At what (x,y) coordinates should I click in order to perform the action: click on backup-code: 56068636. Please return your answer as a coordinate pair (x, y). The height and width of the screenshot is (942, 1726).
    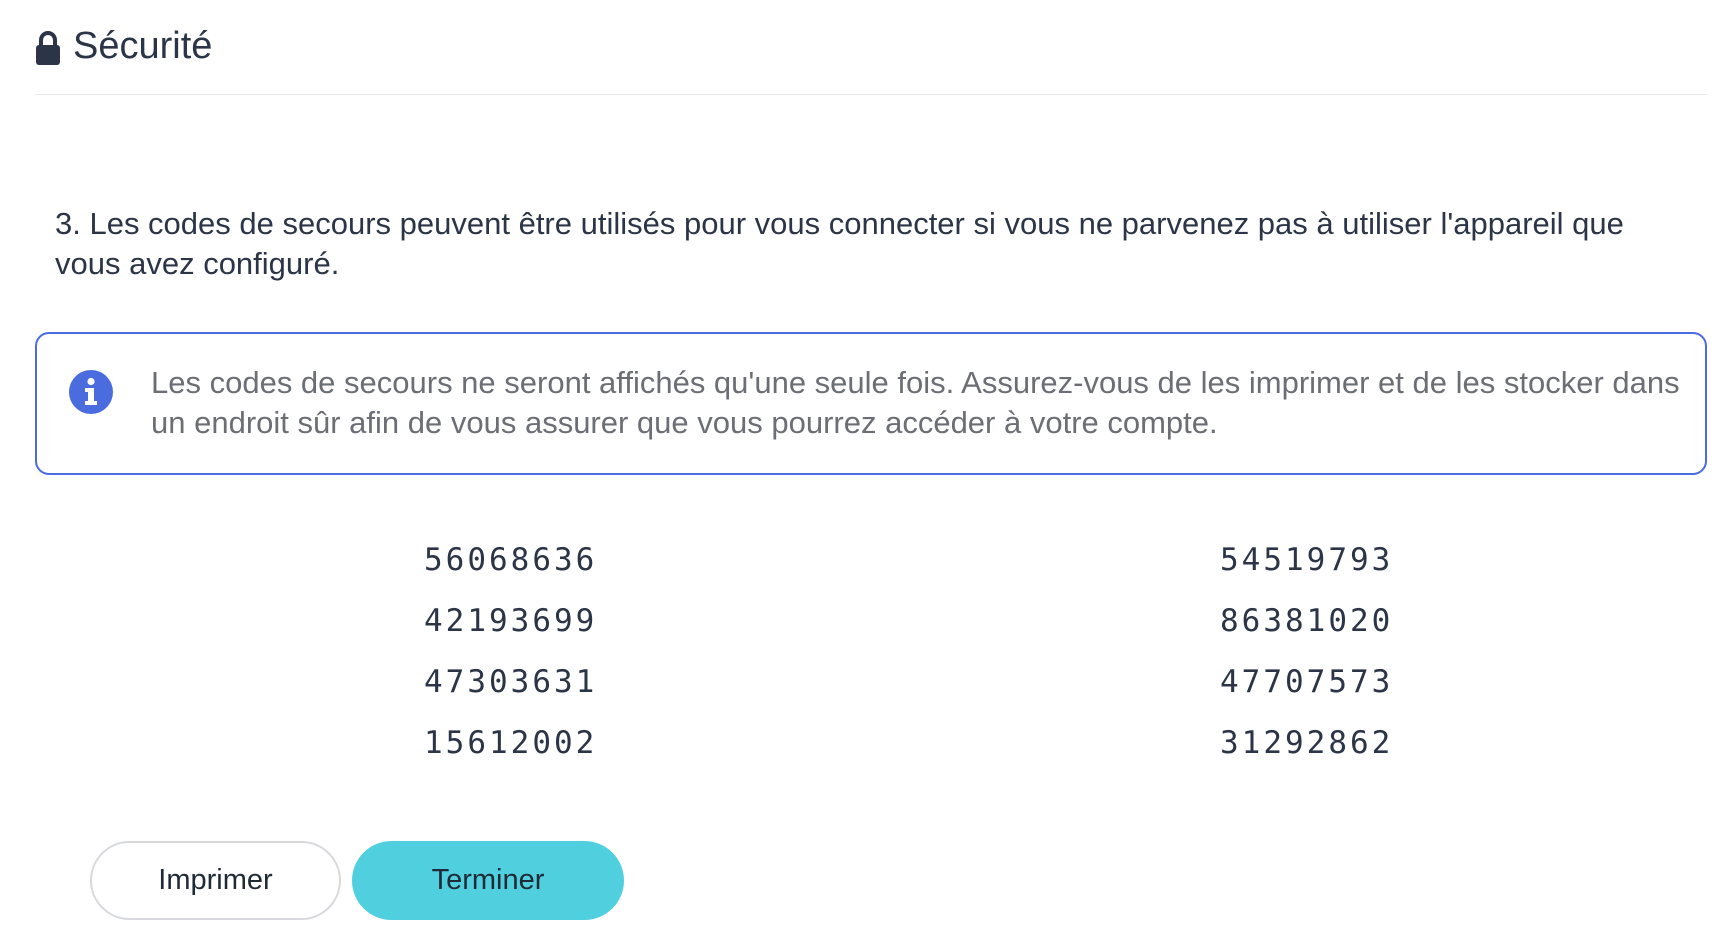
    Looking at the image, I should click on (511, 560).